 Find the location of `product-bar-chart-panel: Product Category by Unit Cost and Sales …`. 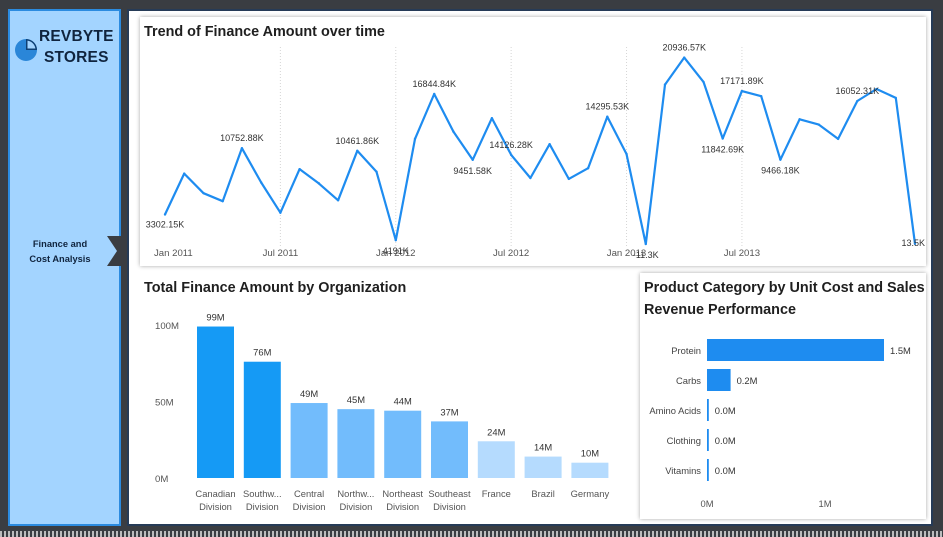

product-bar-chart-panel: Product Category by Unit Cost and Sales … is located at coordinates (783, 396).